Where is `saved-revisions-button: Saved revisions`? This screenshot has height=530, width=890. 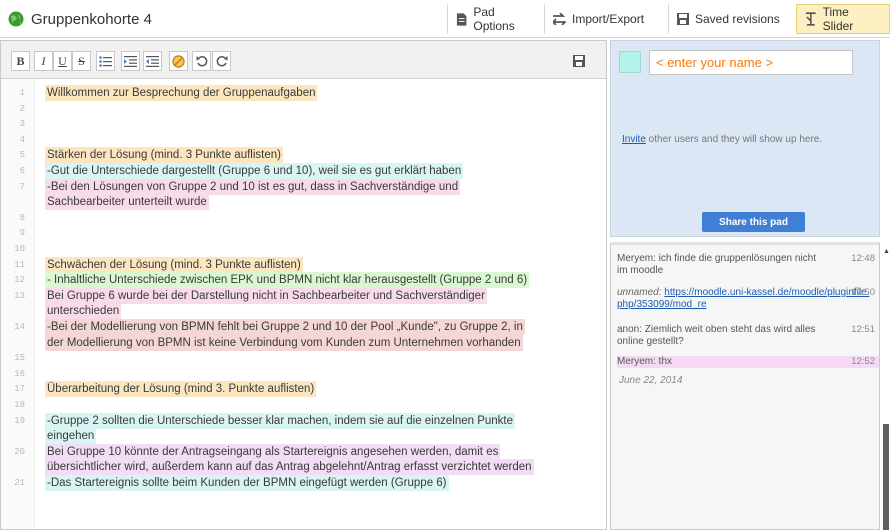
saved-revisions-button: Saved revisions is located at coordinates (732, 19).